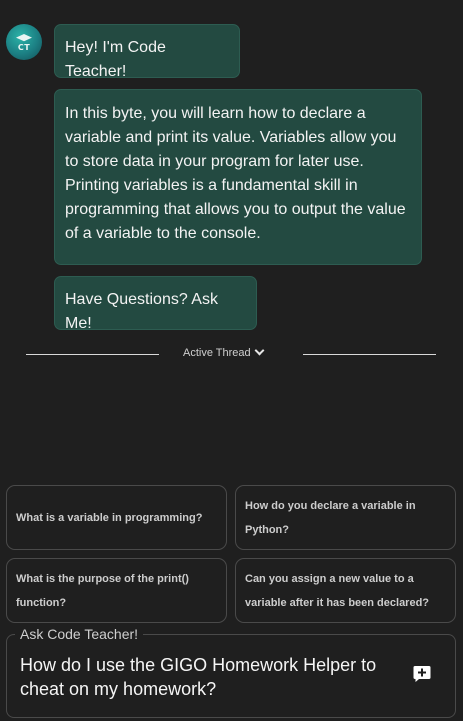  Describe the element at coordinates (92, 354) in the screenshot. I see `divider-line-left` at that location.